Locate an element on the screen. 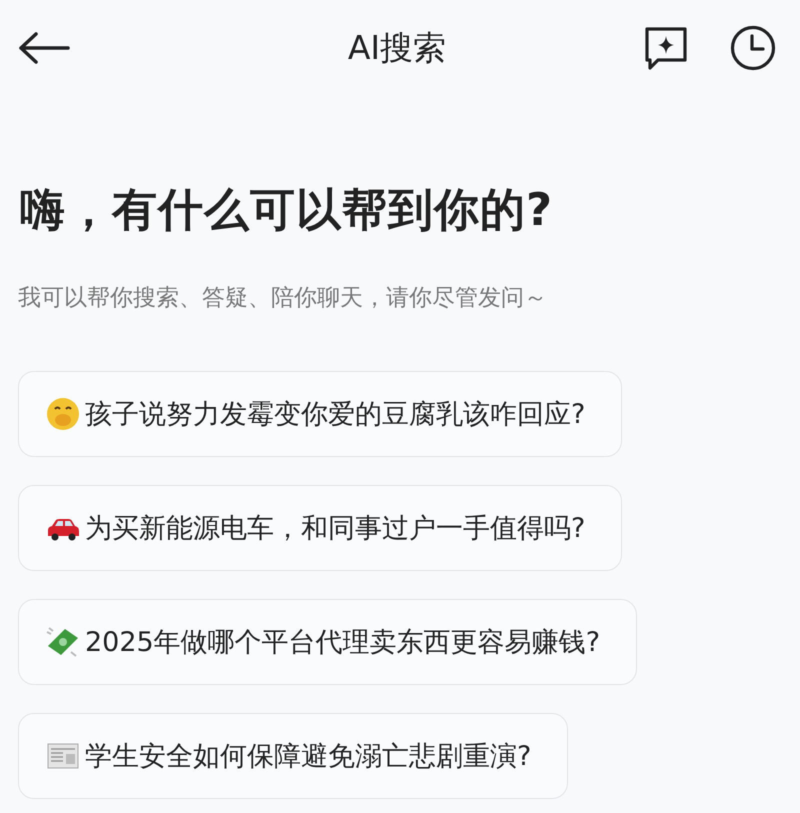 This screenshot has width=800, height=813. page-title: AI搜索 is located at coordinates (397, 47).